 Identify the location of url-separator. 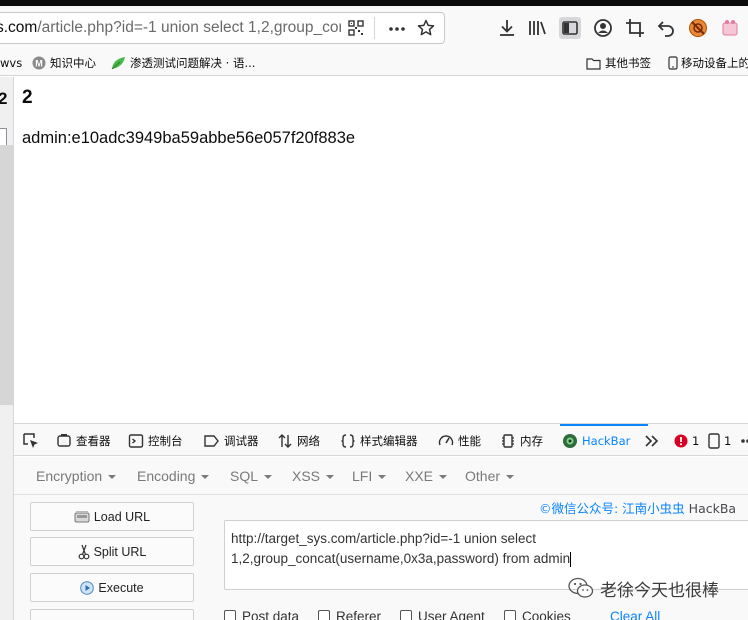
(374, 28).